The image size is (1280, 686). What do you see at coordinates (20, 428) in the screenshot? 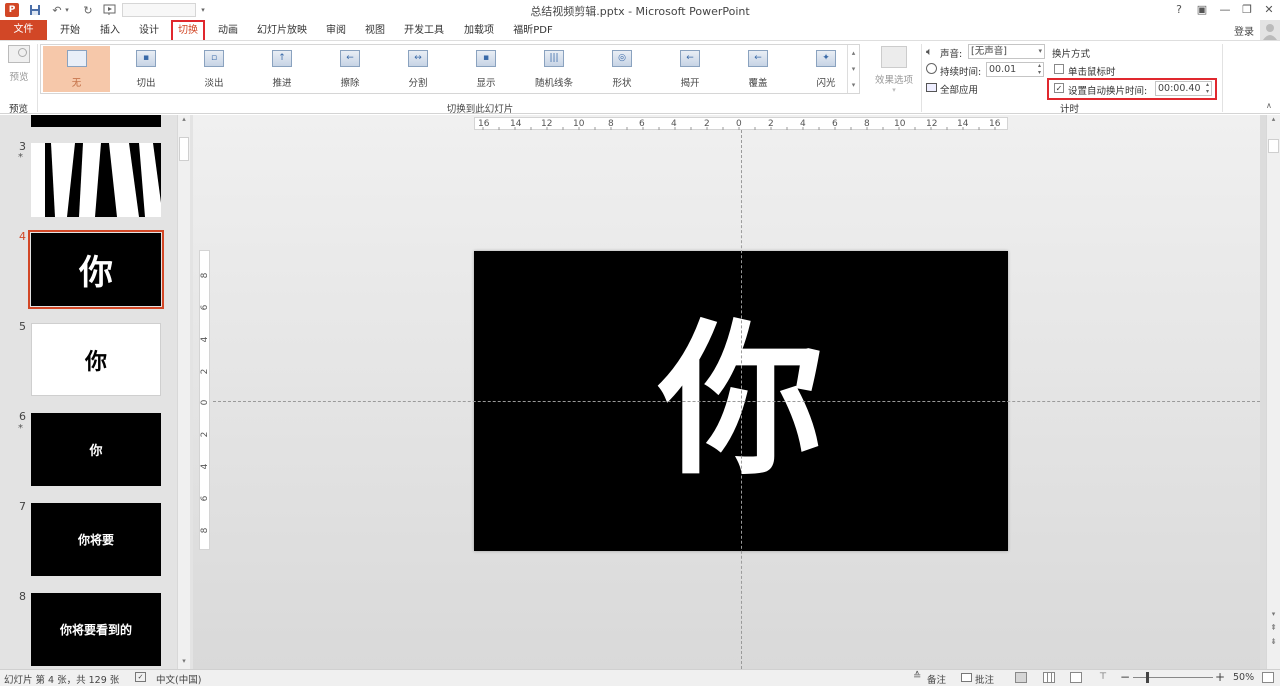
I see `animation-indicator-icon: *` at bounding box center [20, 428].